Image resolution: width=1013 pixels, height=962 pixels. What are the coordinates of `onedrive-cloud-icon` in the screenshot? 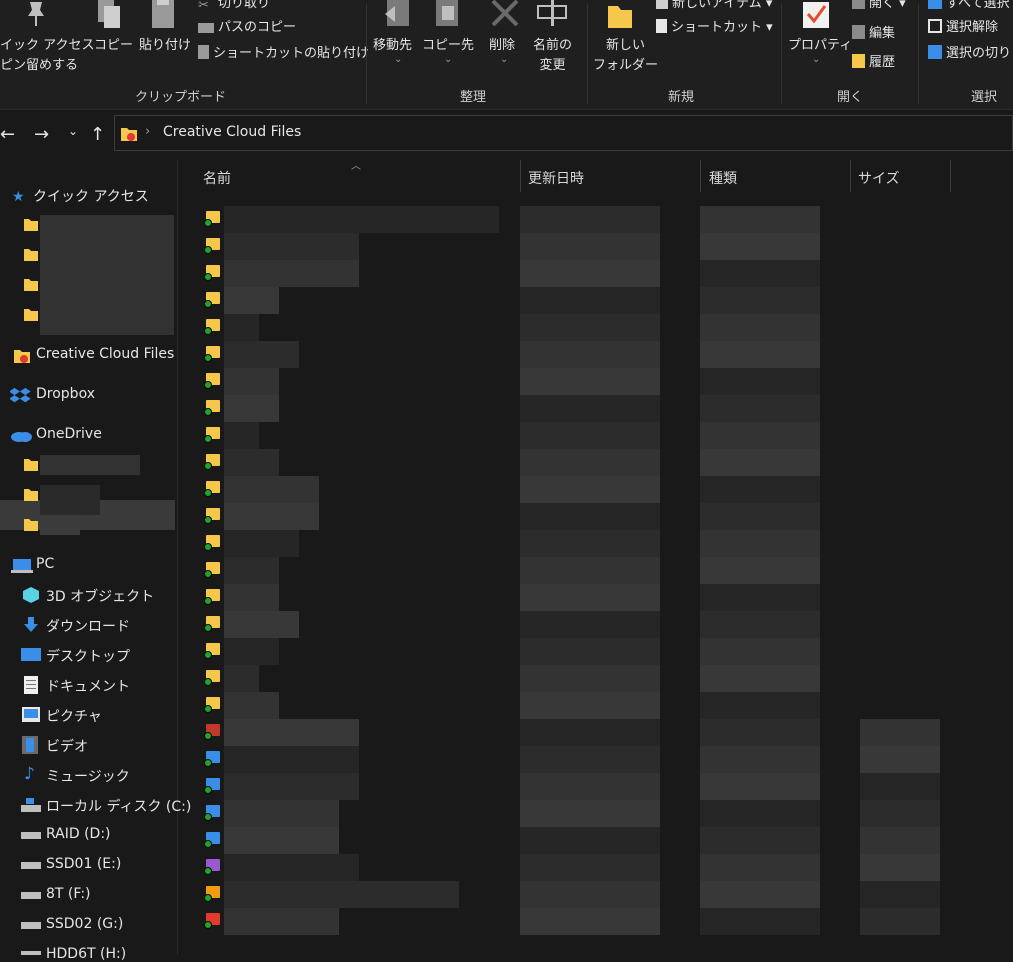 It's located at (21, 437).